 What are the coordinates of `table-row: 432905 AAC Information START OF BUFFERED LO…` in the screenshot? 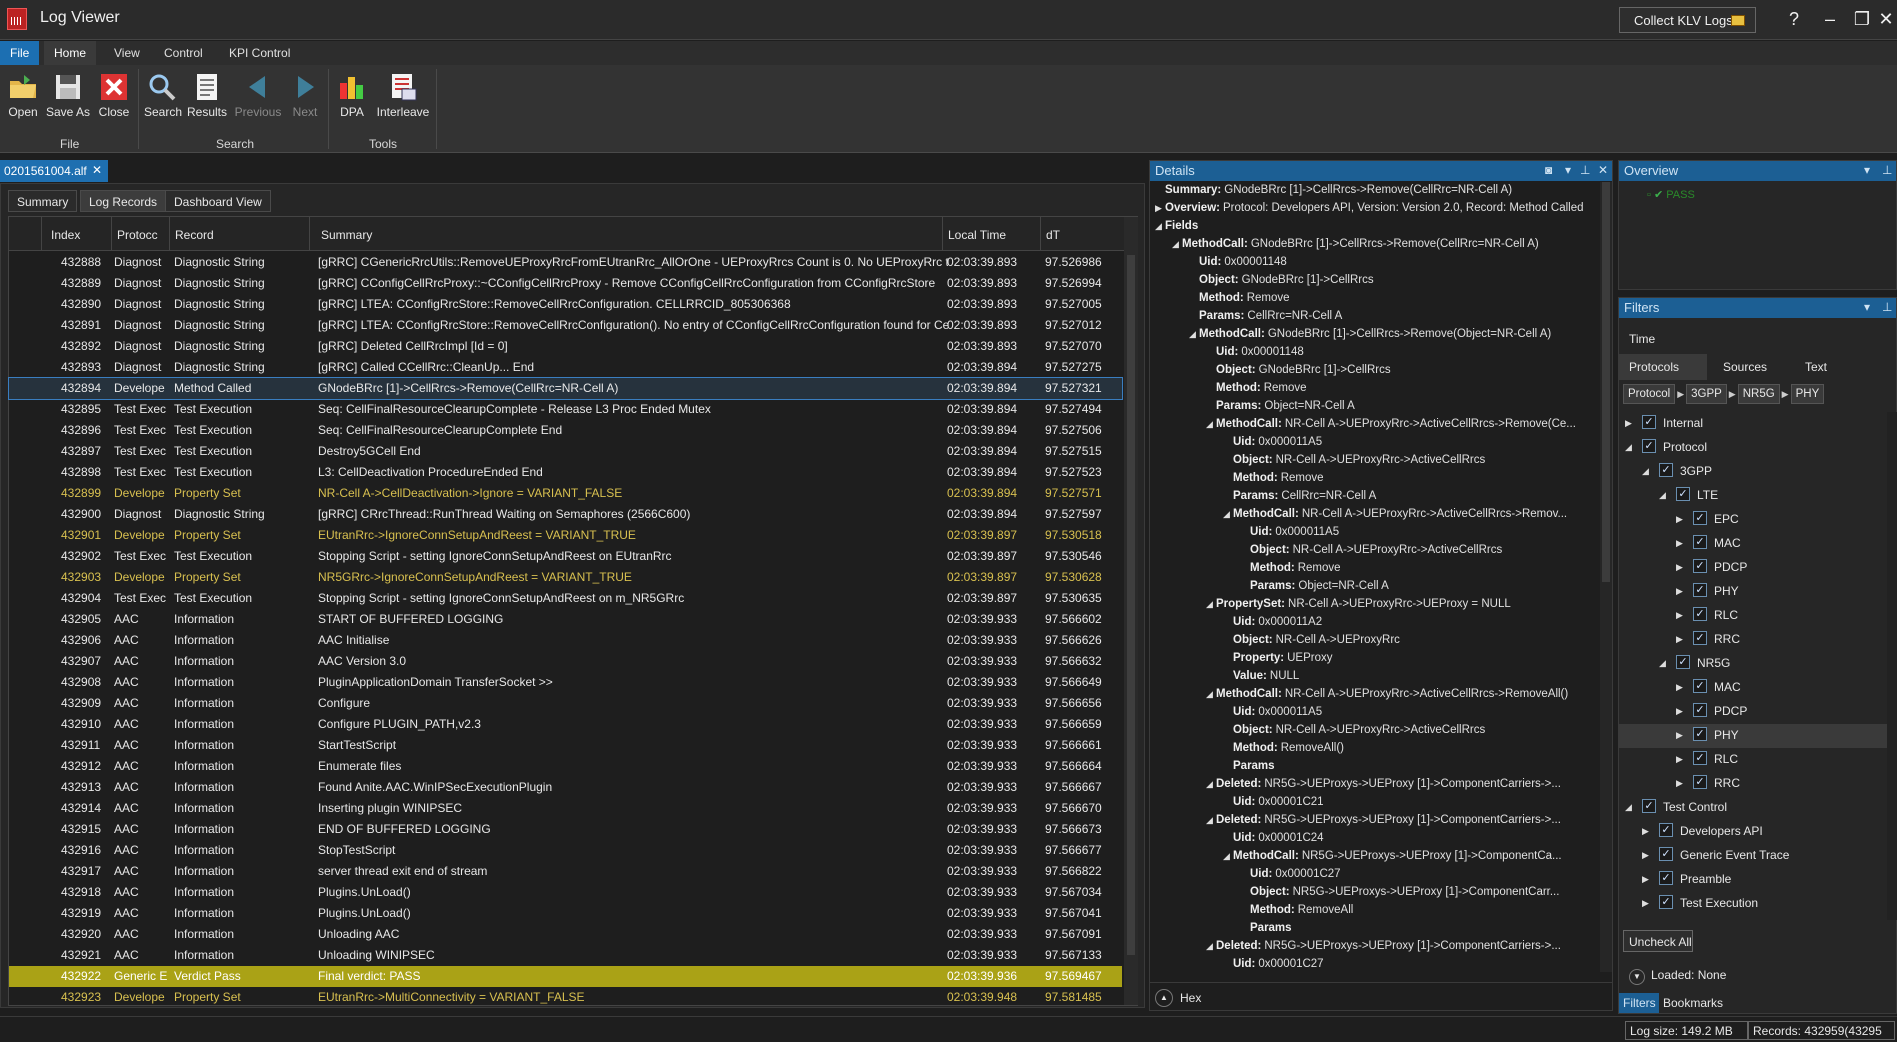 It's located at (565, 619).